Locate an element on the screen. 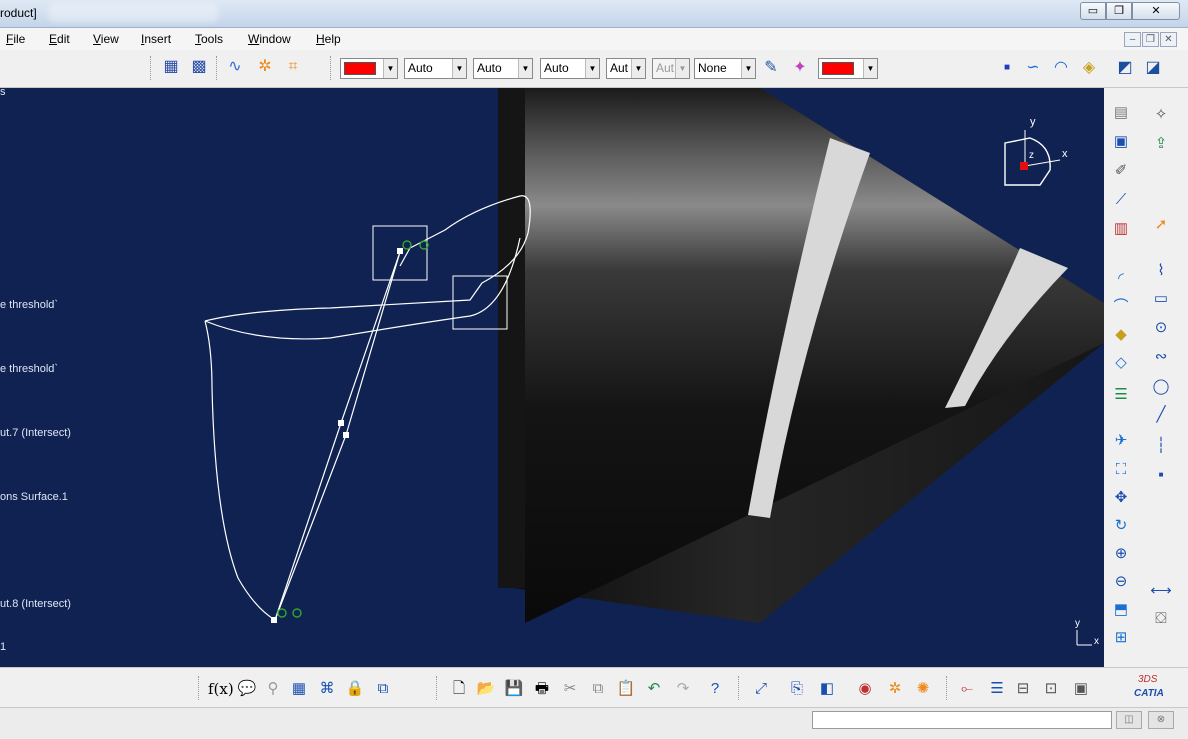  project-icon: ◇ is located at coordinates (1121, 363).